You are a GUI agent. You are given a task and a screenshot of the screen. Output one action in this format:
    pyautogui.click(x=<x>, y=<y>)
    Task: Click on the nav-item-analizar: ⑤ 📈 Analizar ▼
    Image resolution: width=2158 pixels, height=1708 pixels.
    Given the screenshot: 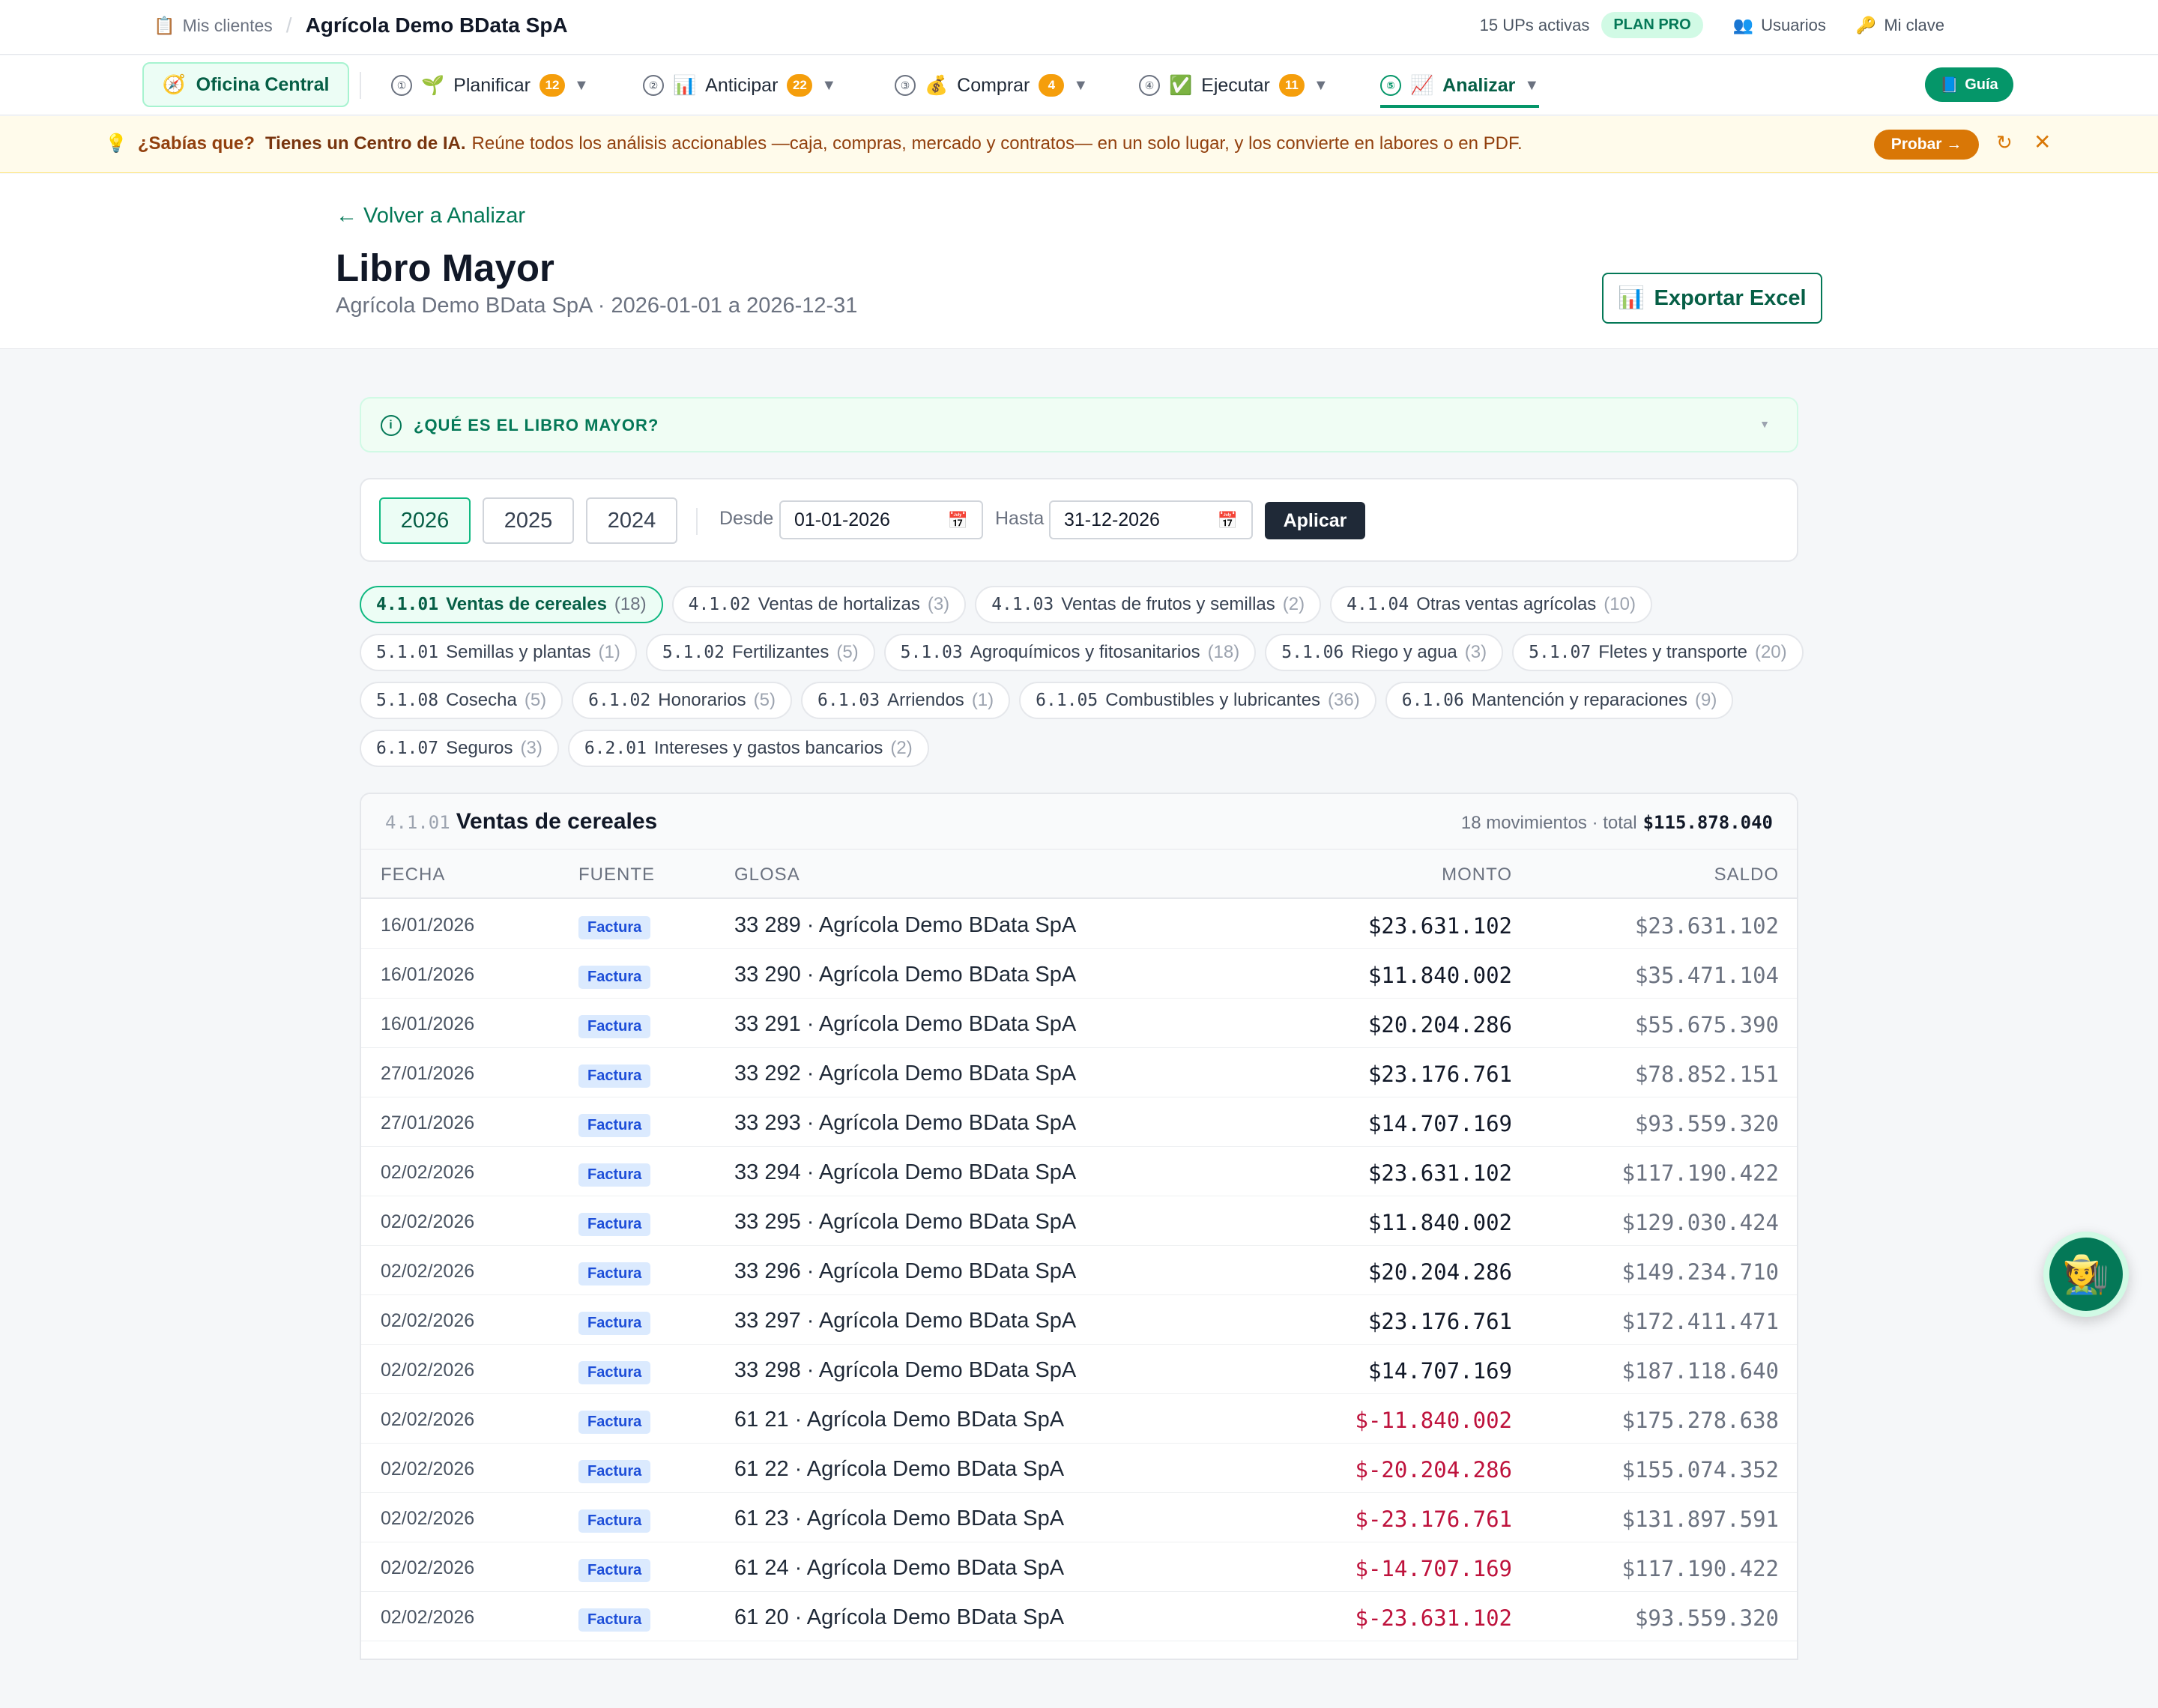 What is the action you would take?
    pyautogui.click(x=1460, y=85)
    